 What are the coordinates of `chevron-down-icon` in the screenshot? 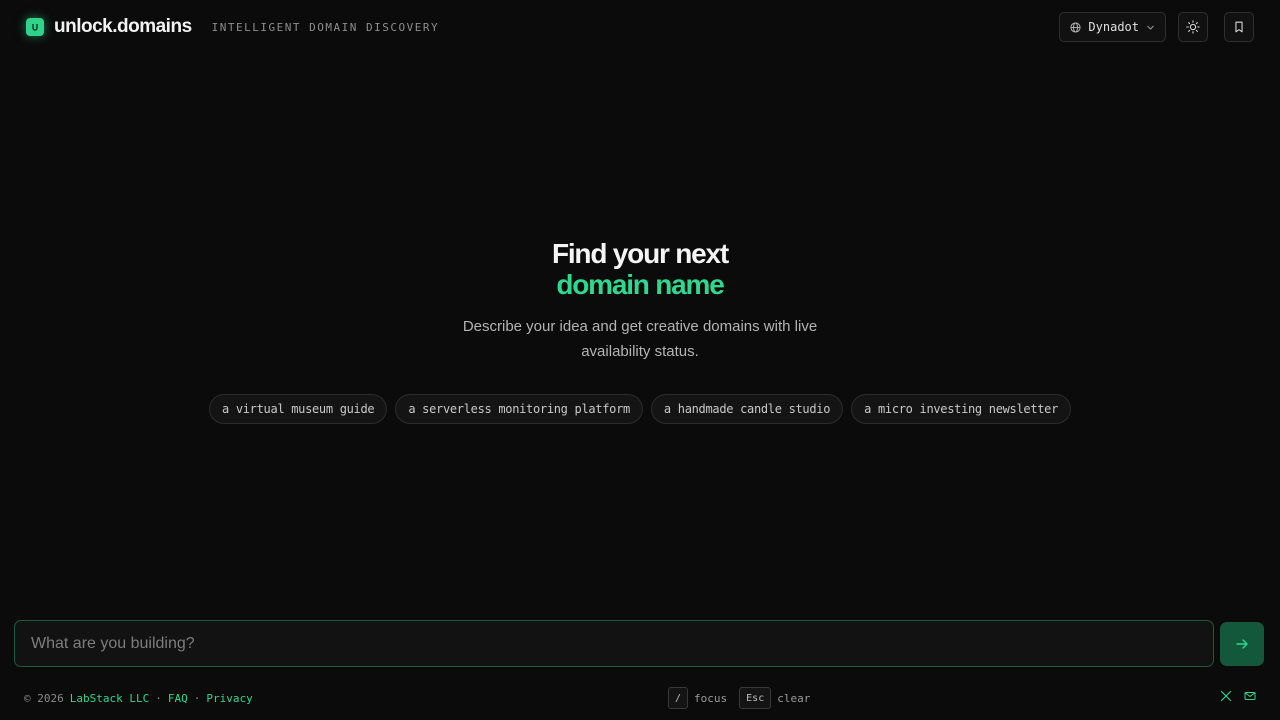 It's located at (1150, 27).